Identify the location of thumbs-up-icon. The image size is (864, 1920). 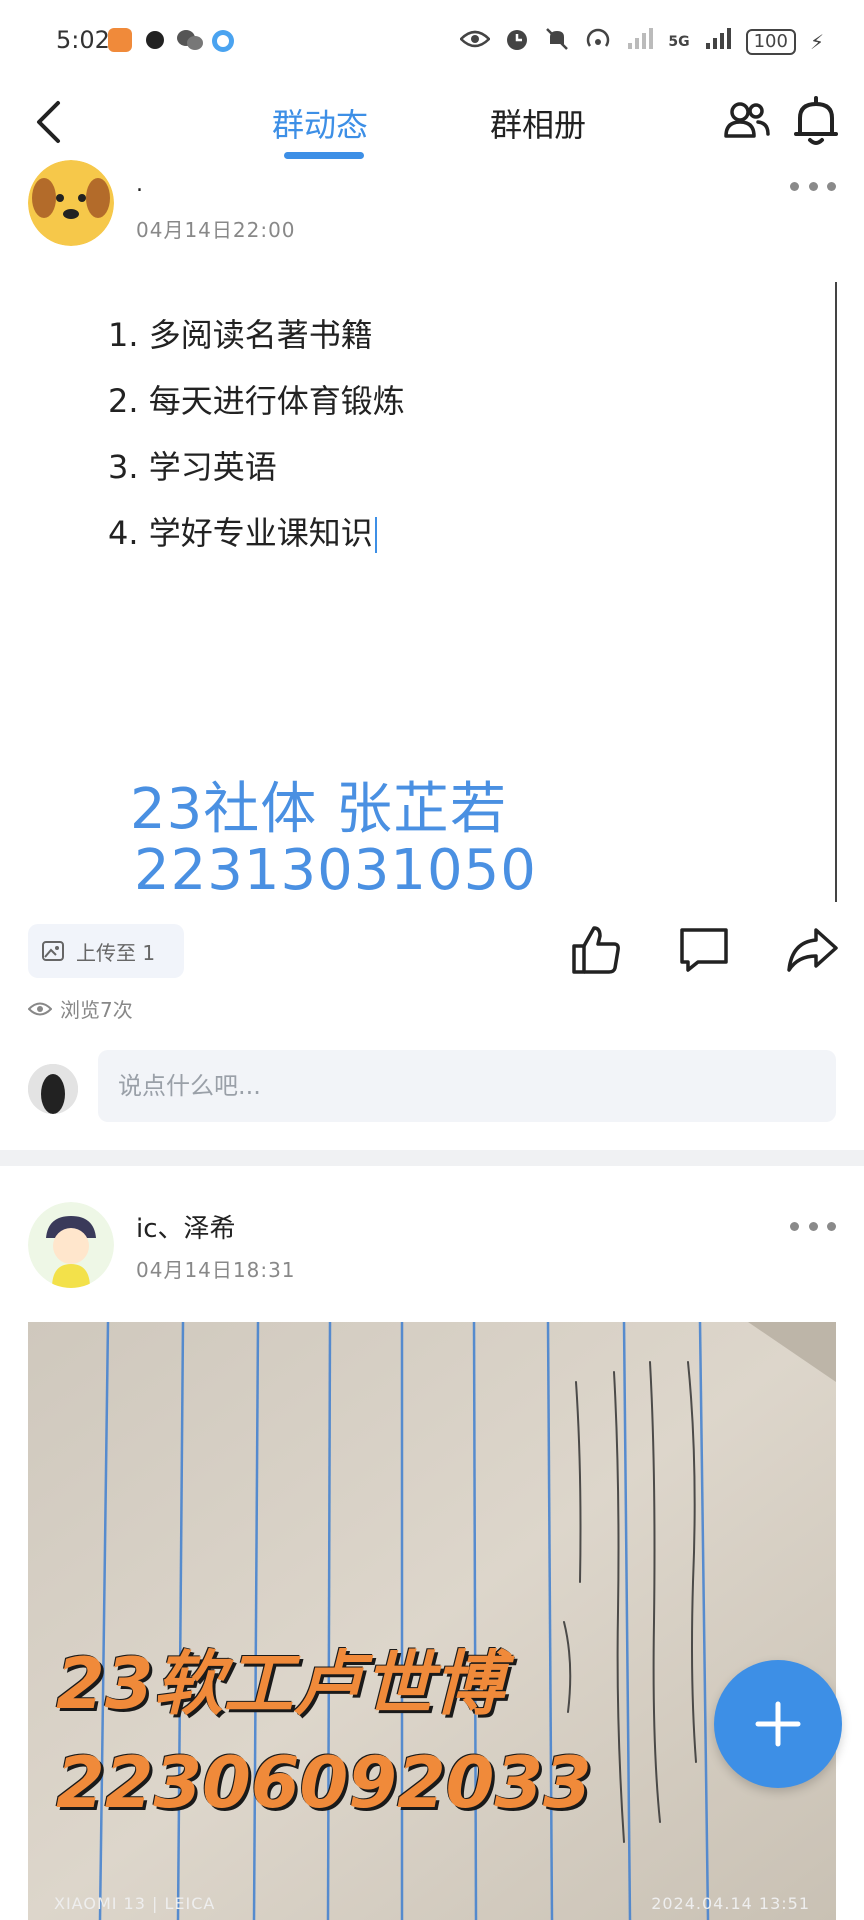
(596, 950).